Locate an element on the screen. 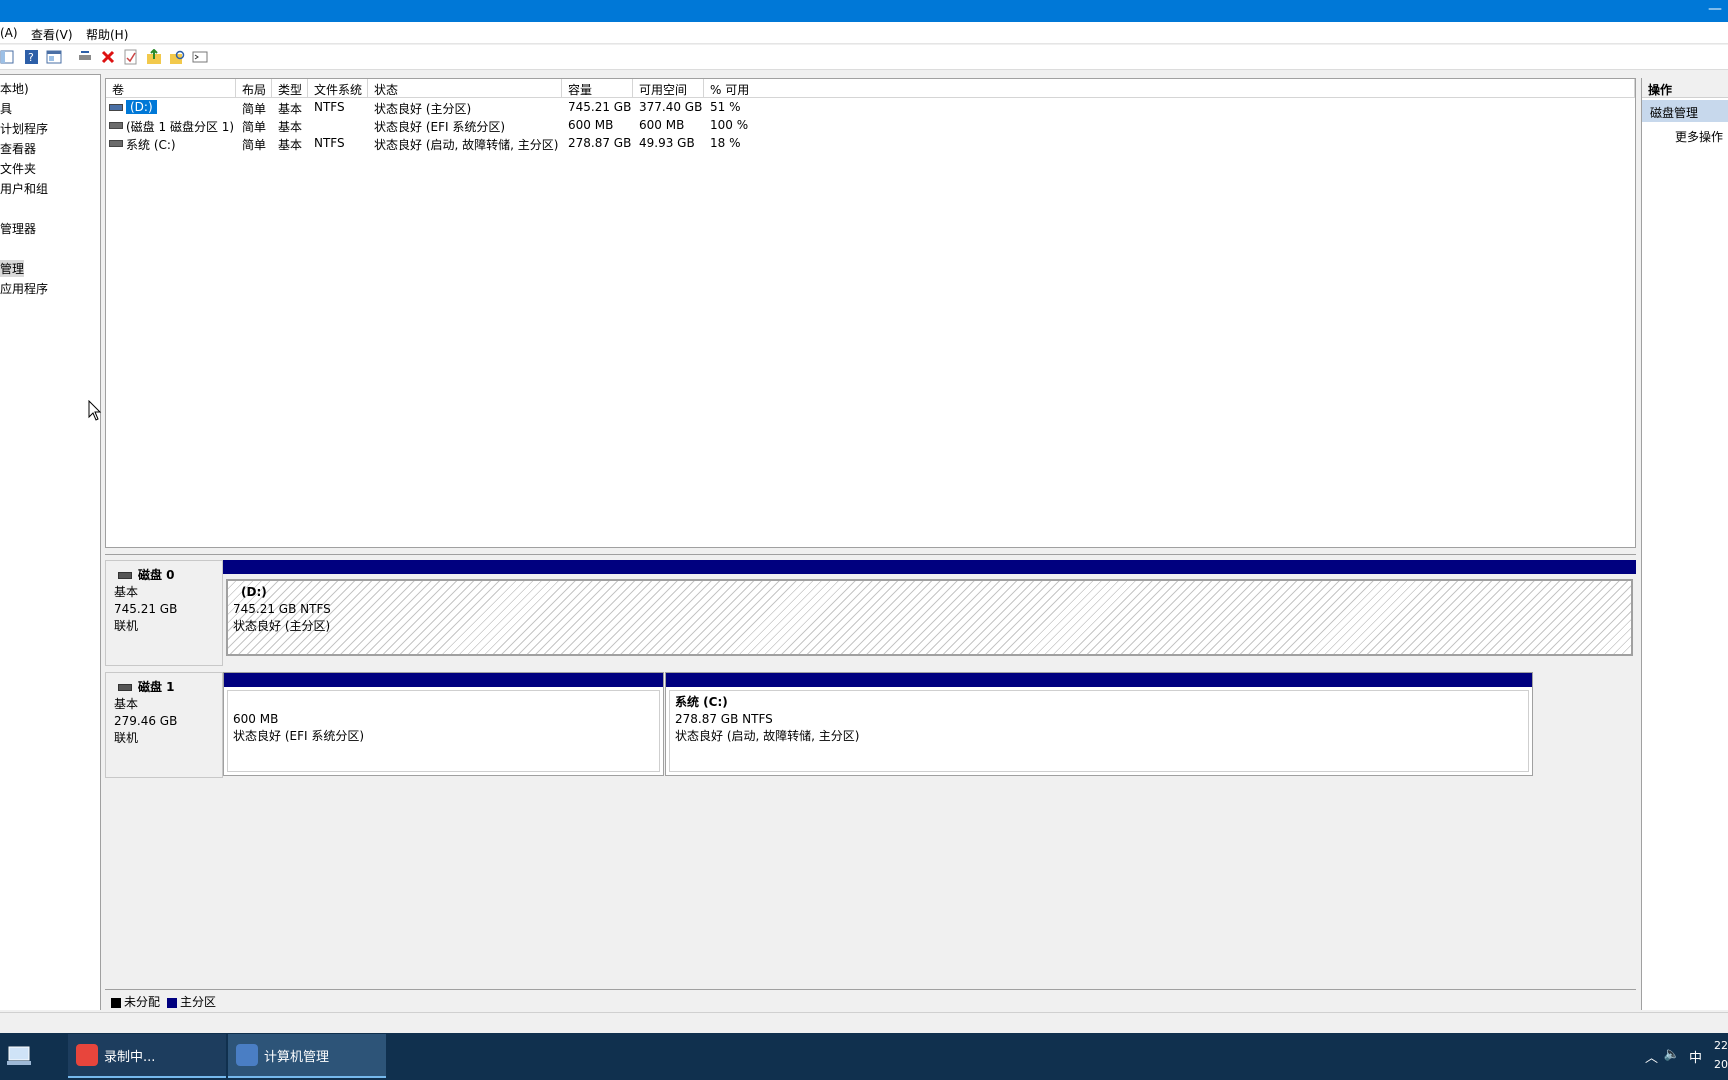  status-bar is located at coordinates (864, 1022).